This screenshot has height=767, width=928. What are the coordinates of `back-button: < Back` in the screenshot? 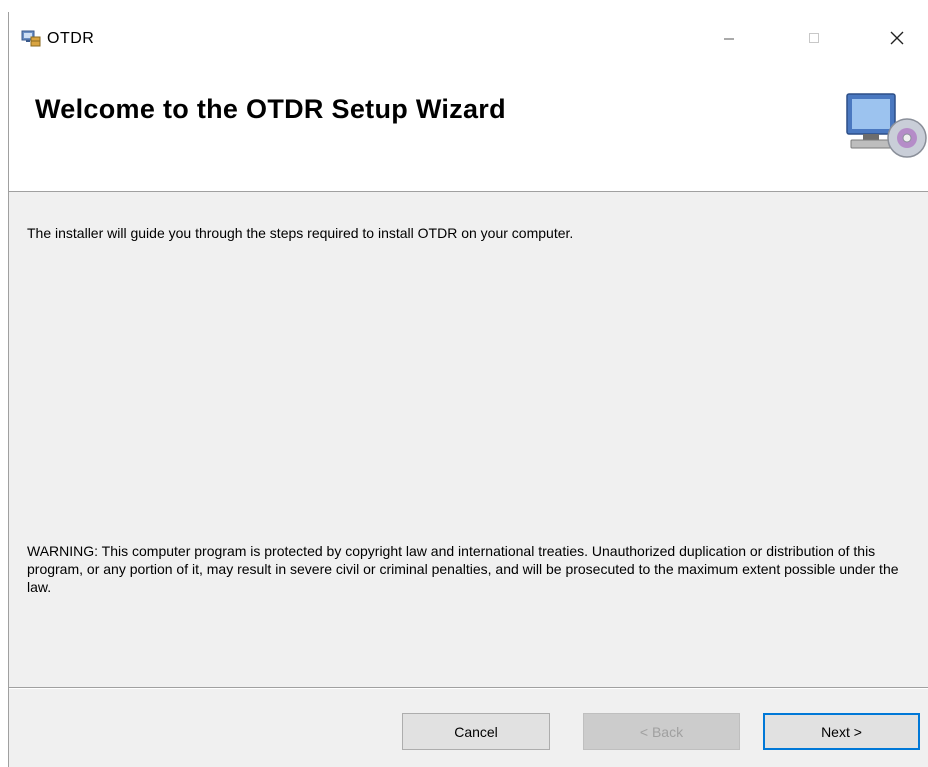 It's located at (661, 731).